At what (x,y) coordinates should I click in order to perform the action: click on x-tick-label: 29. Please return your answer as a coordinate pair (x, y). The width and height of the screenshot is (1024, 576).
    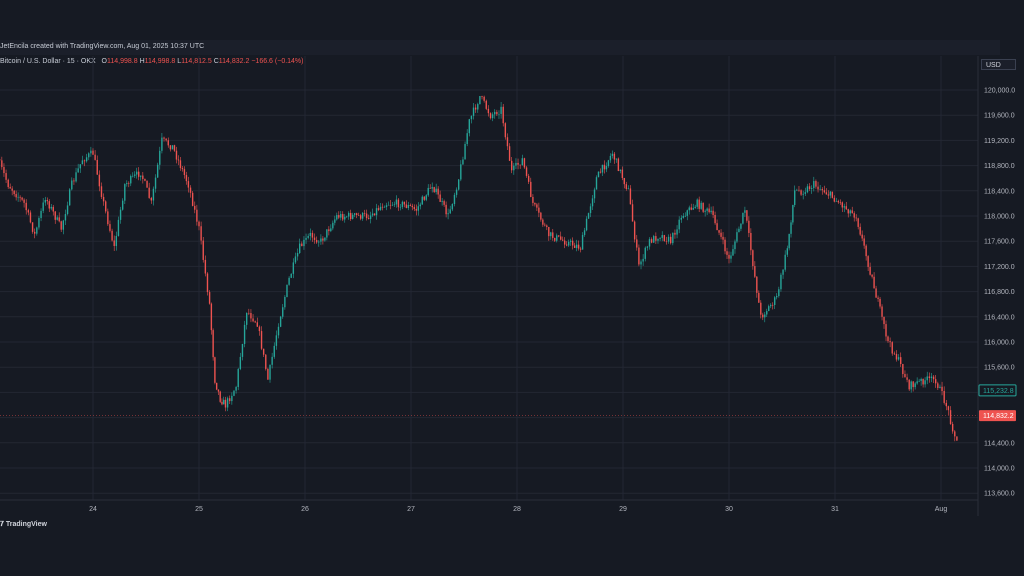
    Looking at the image, I should click on (623, 509).